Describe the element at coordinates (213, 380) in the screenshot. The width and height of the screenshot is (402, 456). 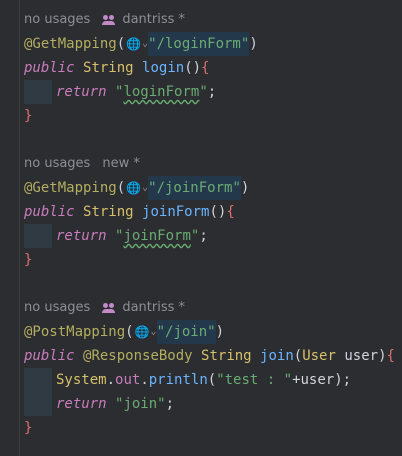
I see `code-line-println: System. out. println("test : " +user);` at that location.